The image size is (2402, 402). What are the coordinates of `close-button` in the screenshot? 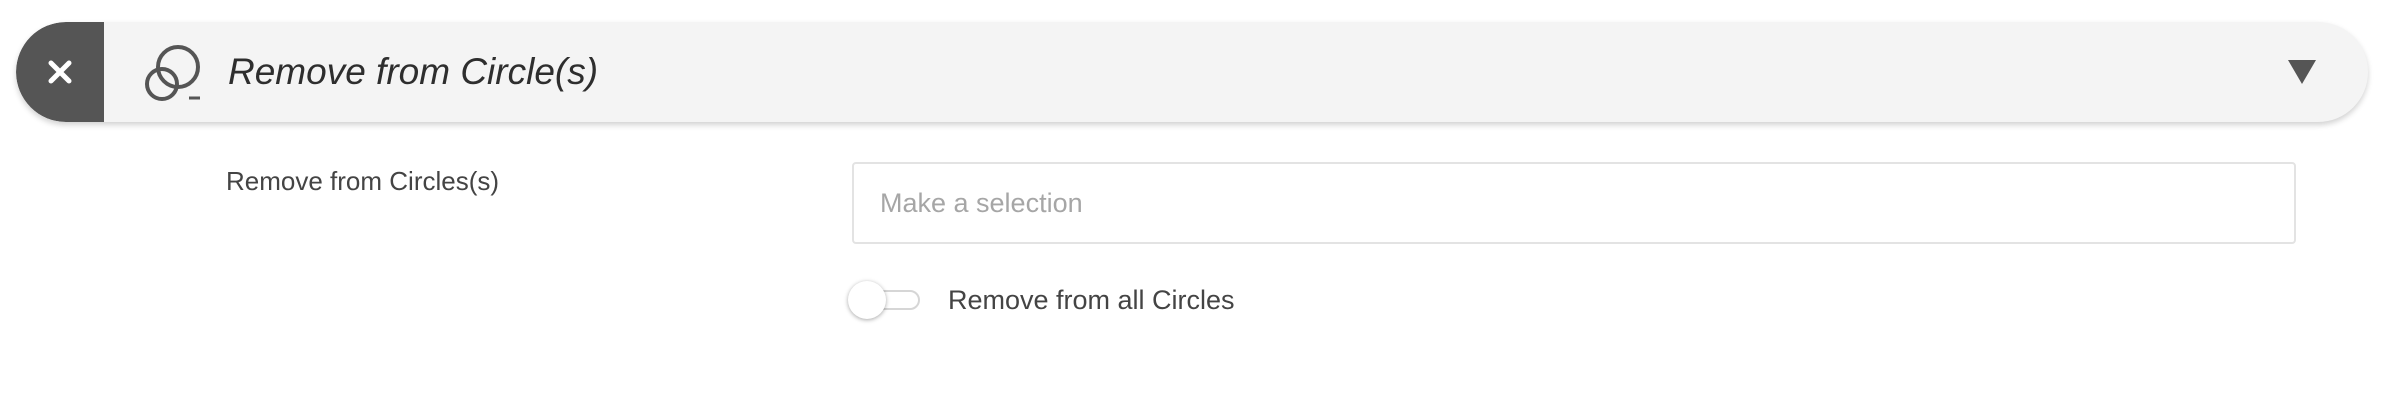 It's located at (60, 72).